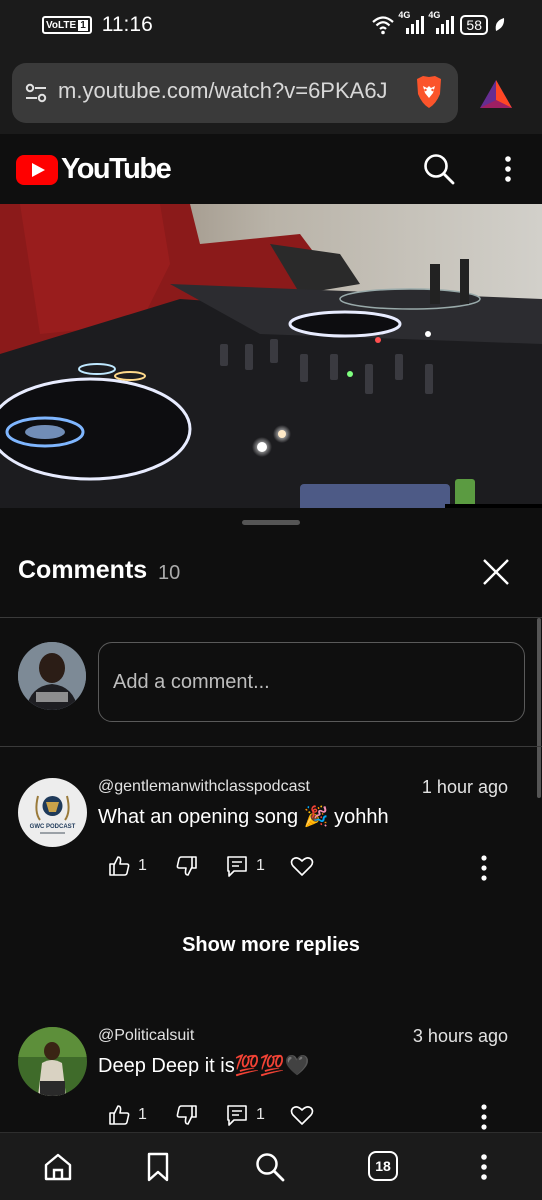 The width and height of the screenshot is (542, 1200). I want to click on url-text: m.youtube.com/watch?v=6PKA6J, so click(223, 91).